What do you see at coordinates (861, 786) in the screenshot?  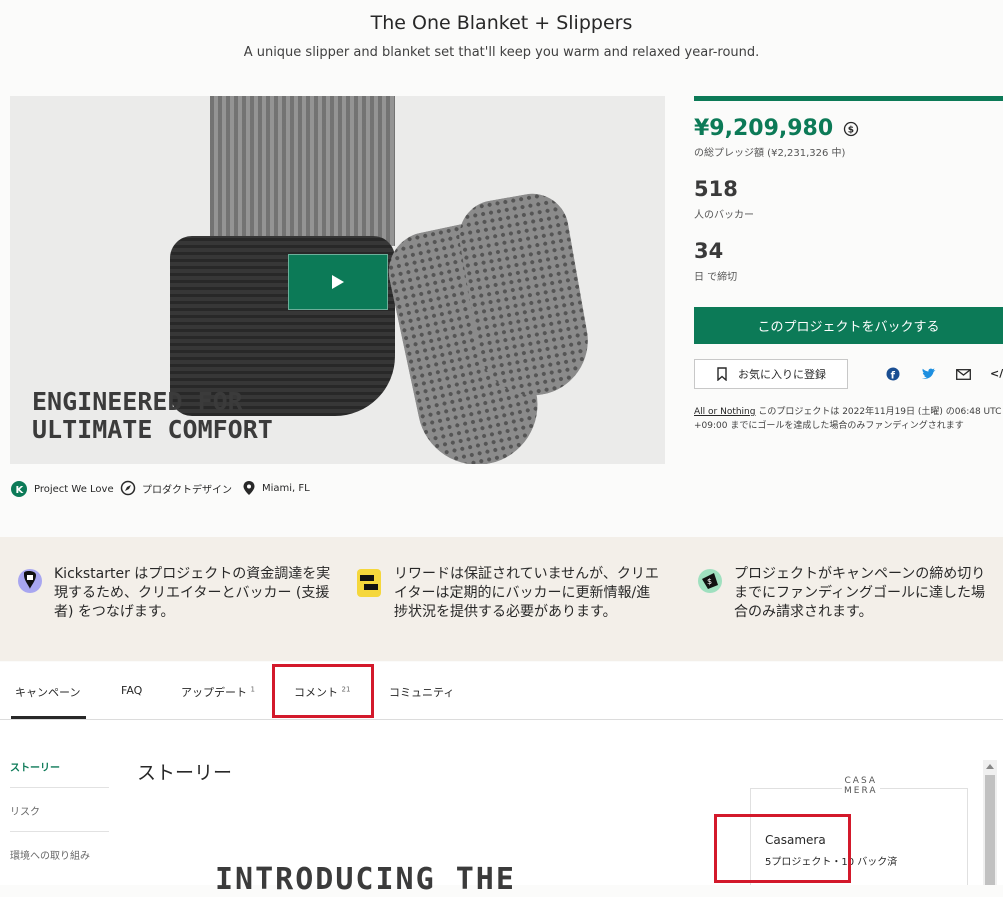 I see `creator-logo: CASA MERA` at bounding box center [861, 786].